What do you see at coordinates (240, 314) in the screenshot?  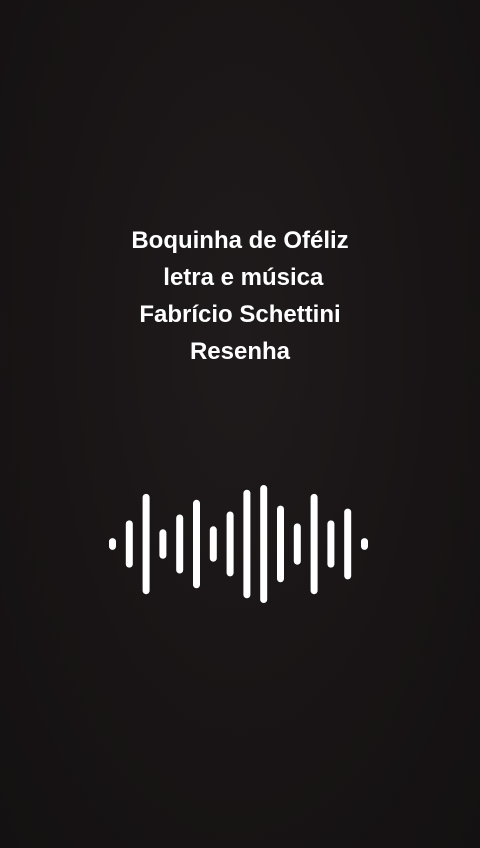 I see `artist-name: Fabrício Schettini` at bounding box center [240, 314].